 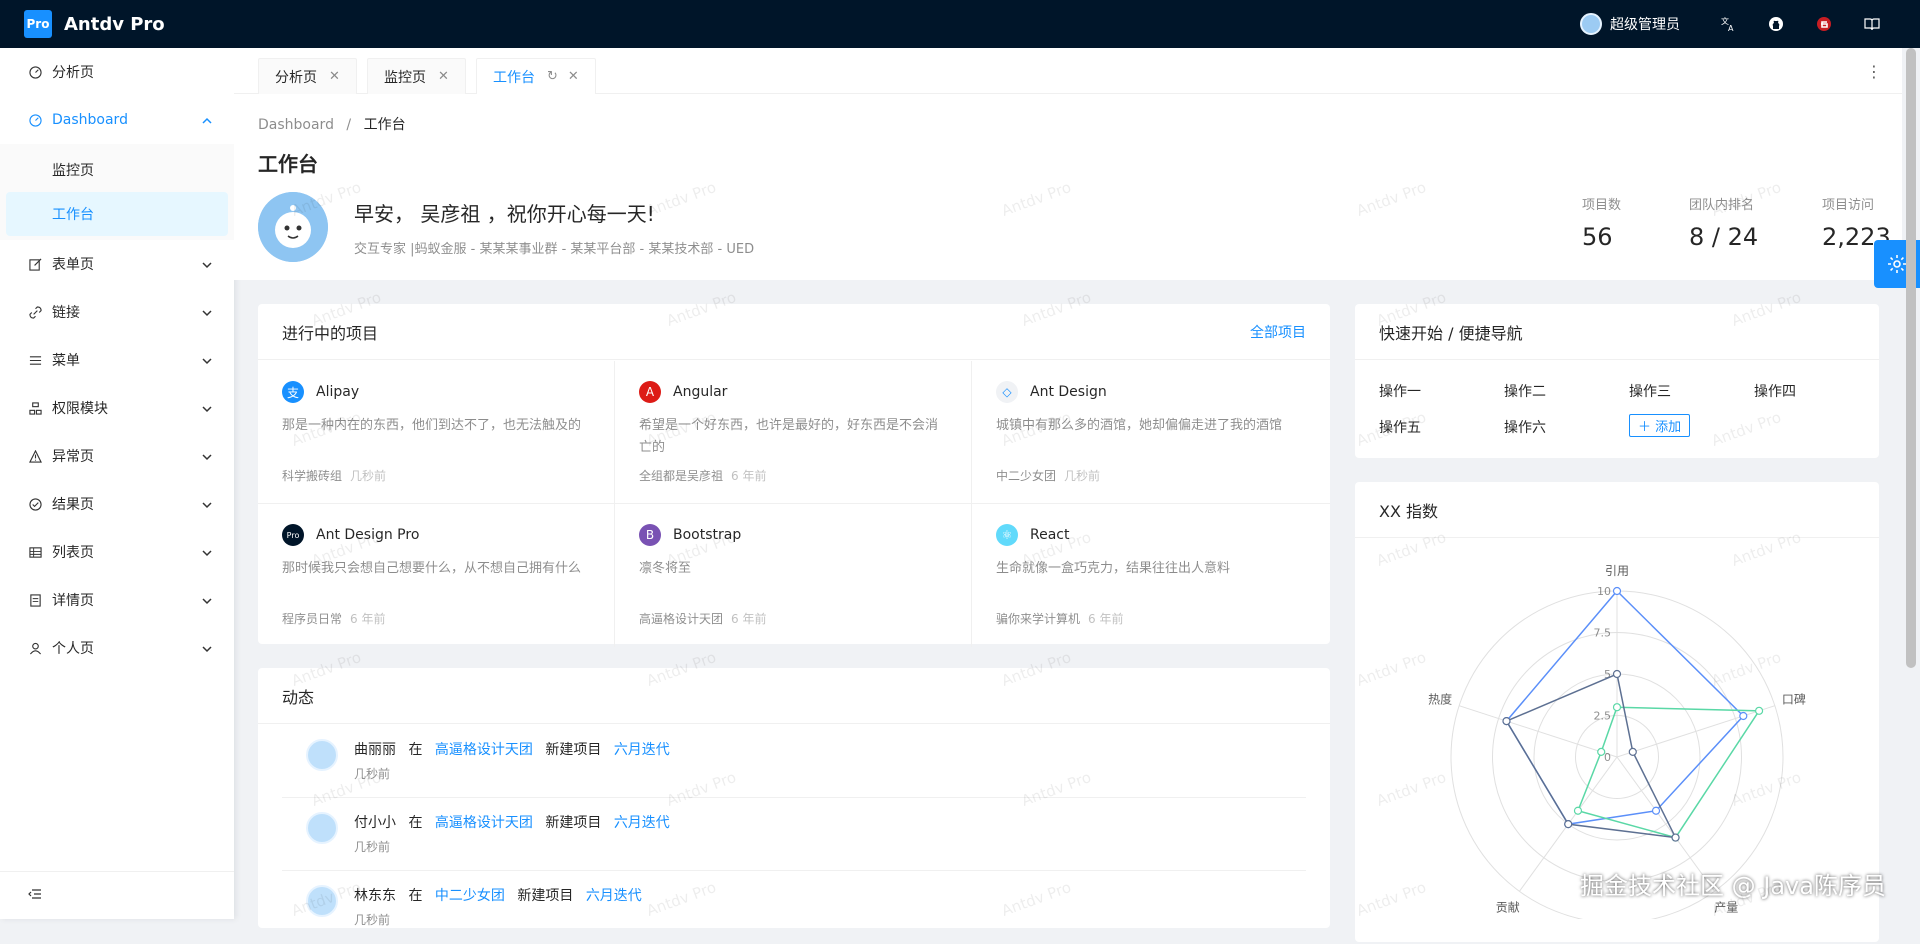 I want to click on project-time: 几秒前, so click(x=368, y=476).